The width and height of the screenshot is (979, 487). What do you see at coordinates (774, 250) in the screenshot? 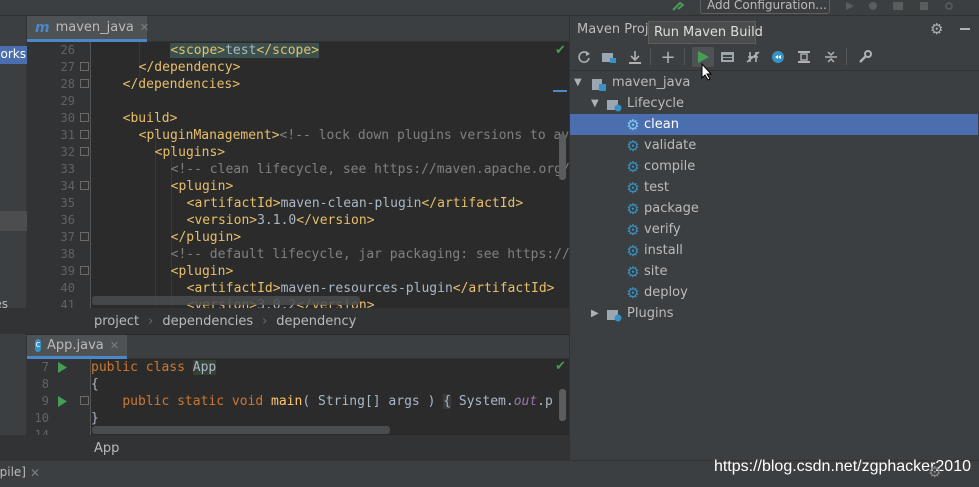
I see `tree-node-install: ⚙ install` at bounding box center [774, 250].